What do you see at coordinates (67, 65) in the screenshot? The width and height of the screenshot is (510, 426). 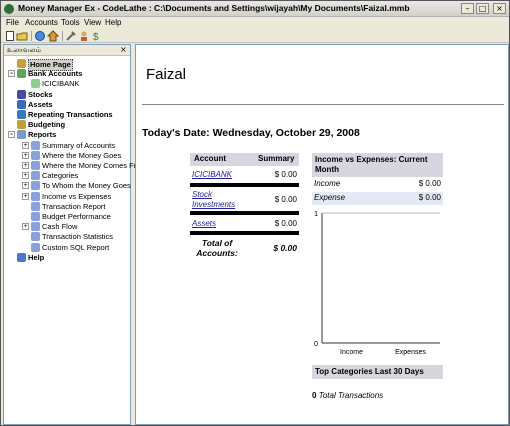 I see `tree-item-home-page: Home Page` at bounding box center [67, 65].